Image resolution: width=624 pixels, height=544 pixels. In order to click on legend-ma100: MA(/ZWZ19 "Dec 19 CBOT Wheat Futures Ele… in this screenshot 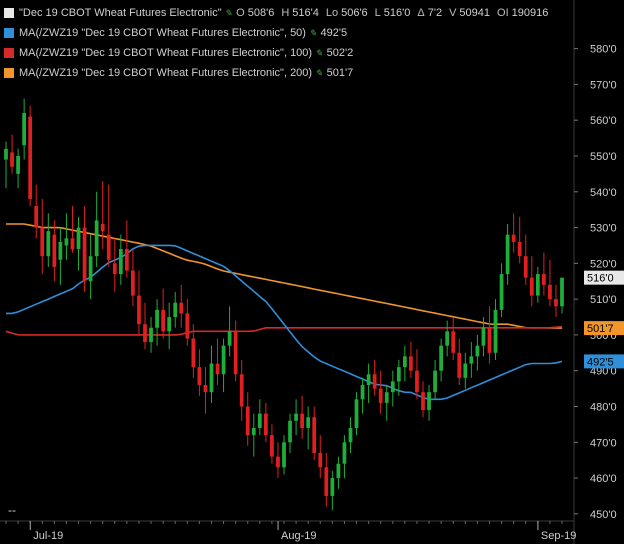, I will do `click(279, 53)`.